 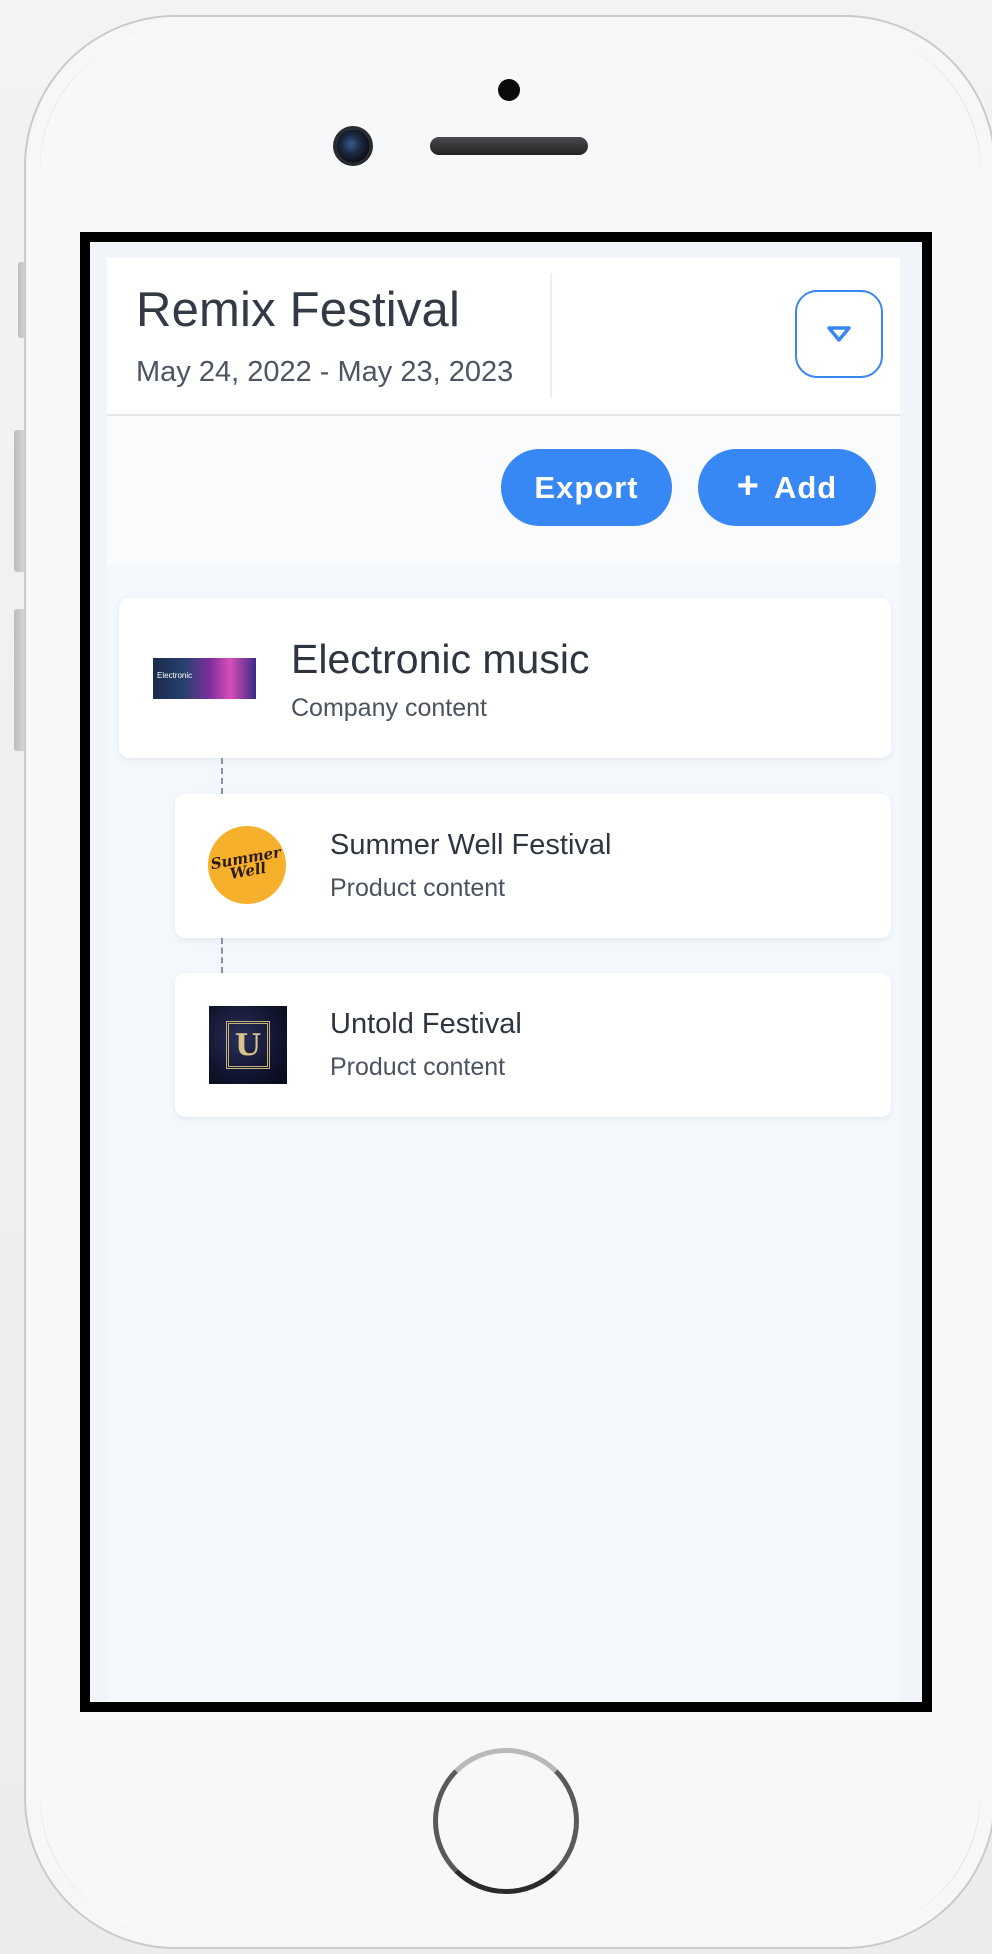 I want to click on action-toolbar: Export + Add, so click(x=503, y=490).